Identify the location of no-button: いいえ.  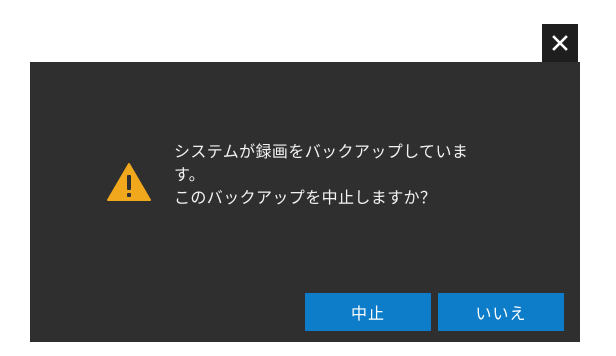
(501, 312).